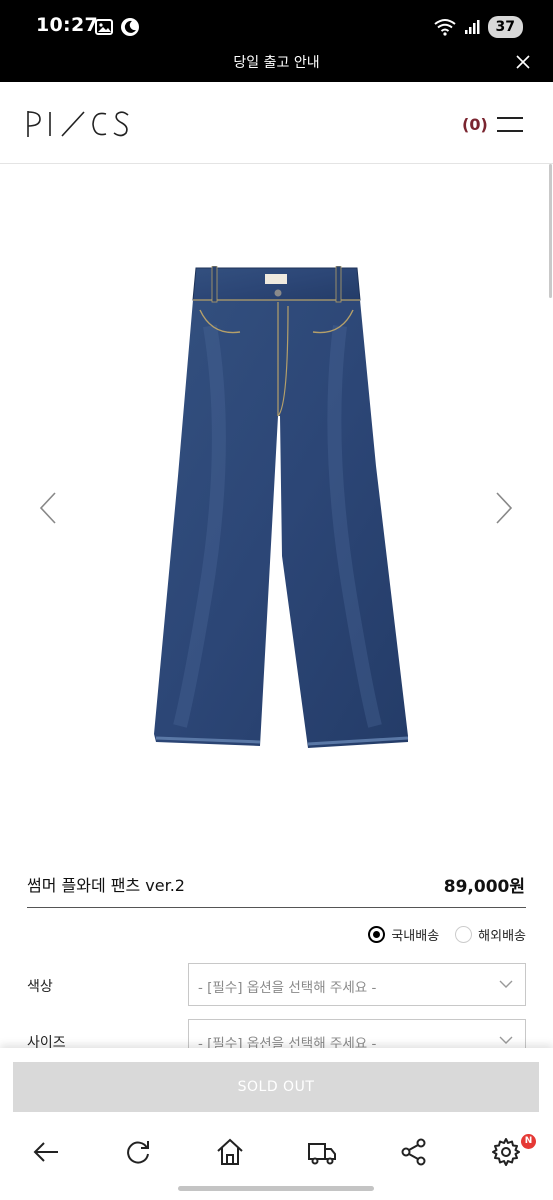  Describe the element at coordinates (276, 1188) in the screenshot. I see `home-indicator` at that location.